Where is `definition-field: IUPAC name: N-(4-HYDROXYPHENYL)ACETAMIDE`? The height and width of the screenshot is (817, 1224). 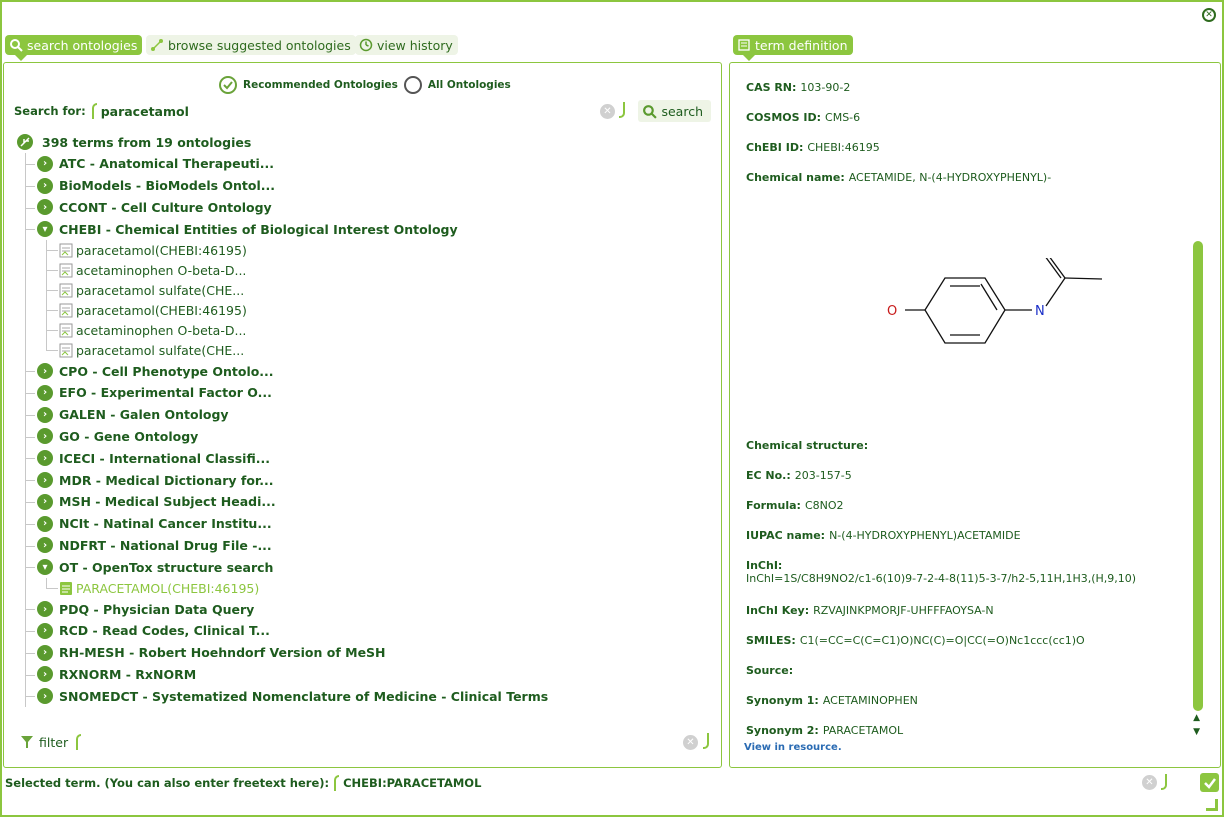
definition-field: IUPAC name: N-(4-HYDROXYPHENYL)ACETAMIDE is located at coordinates (883, 535).